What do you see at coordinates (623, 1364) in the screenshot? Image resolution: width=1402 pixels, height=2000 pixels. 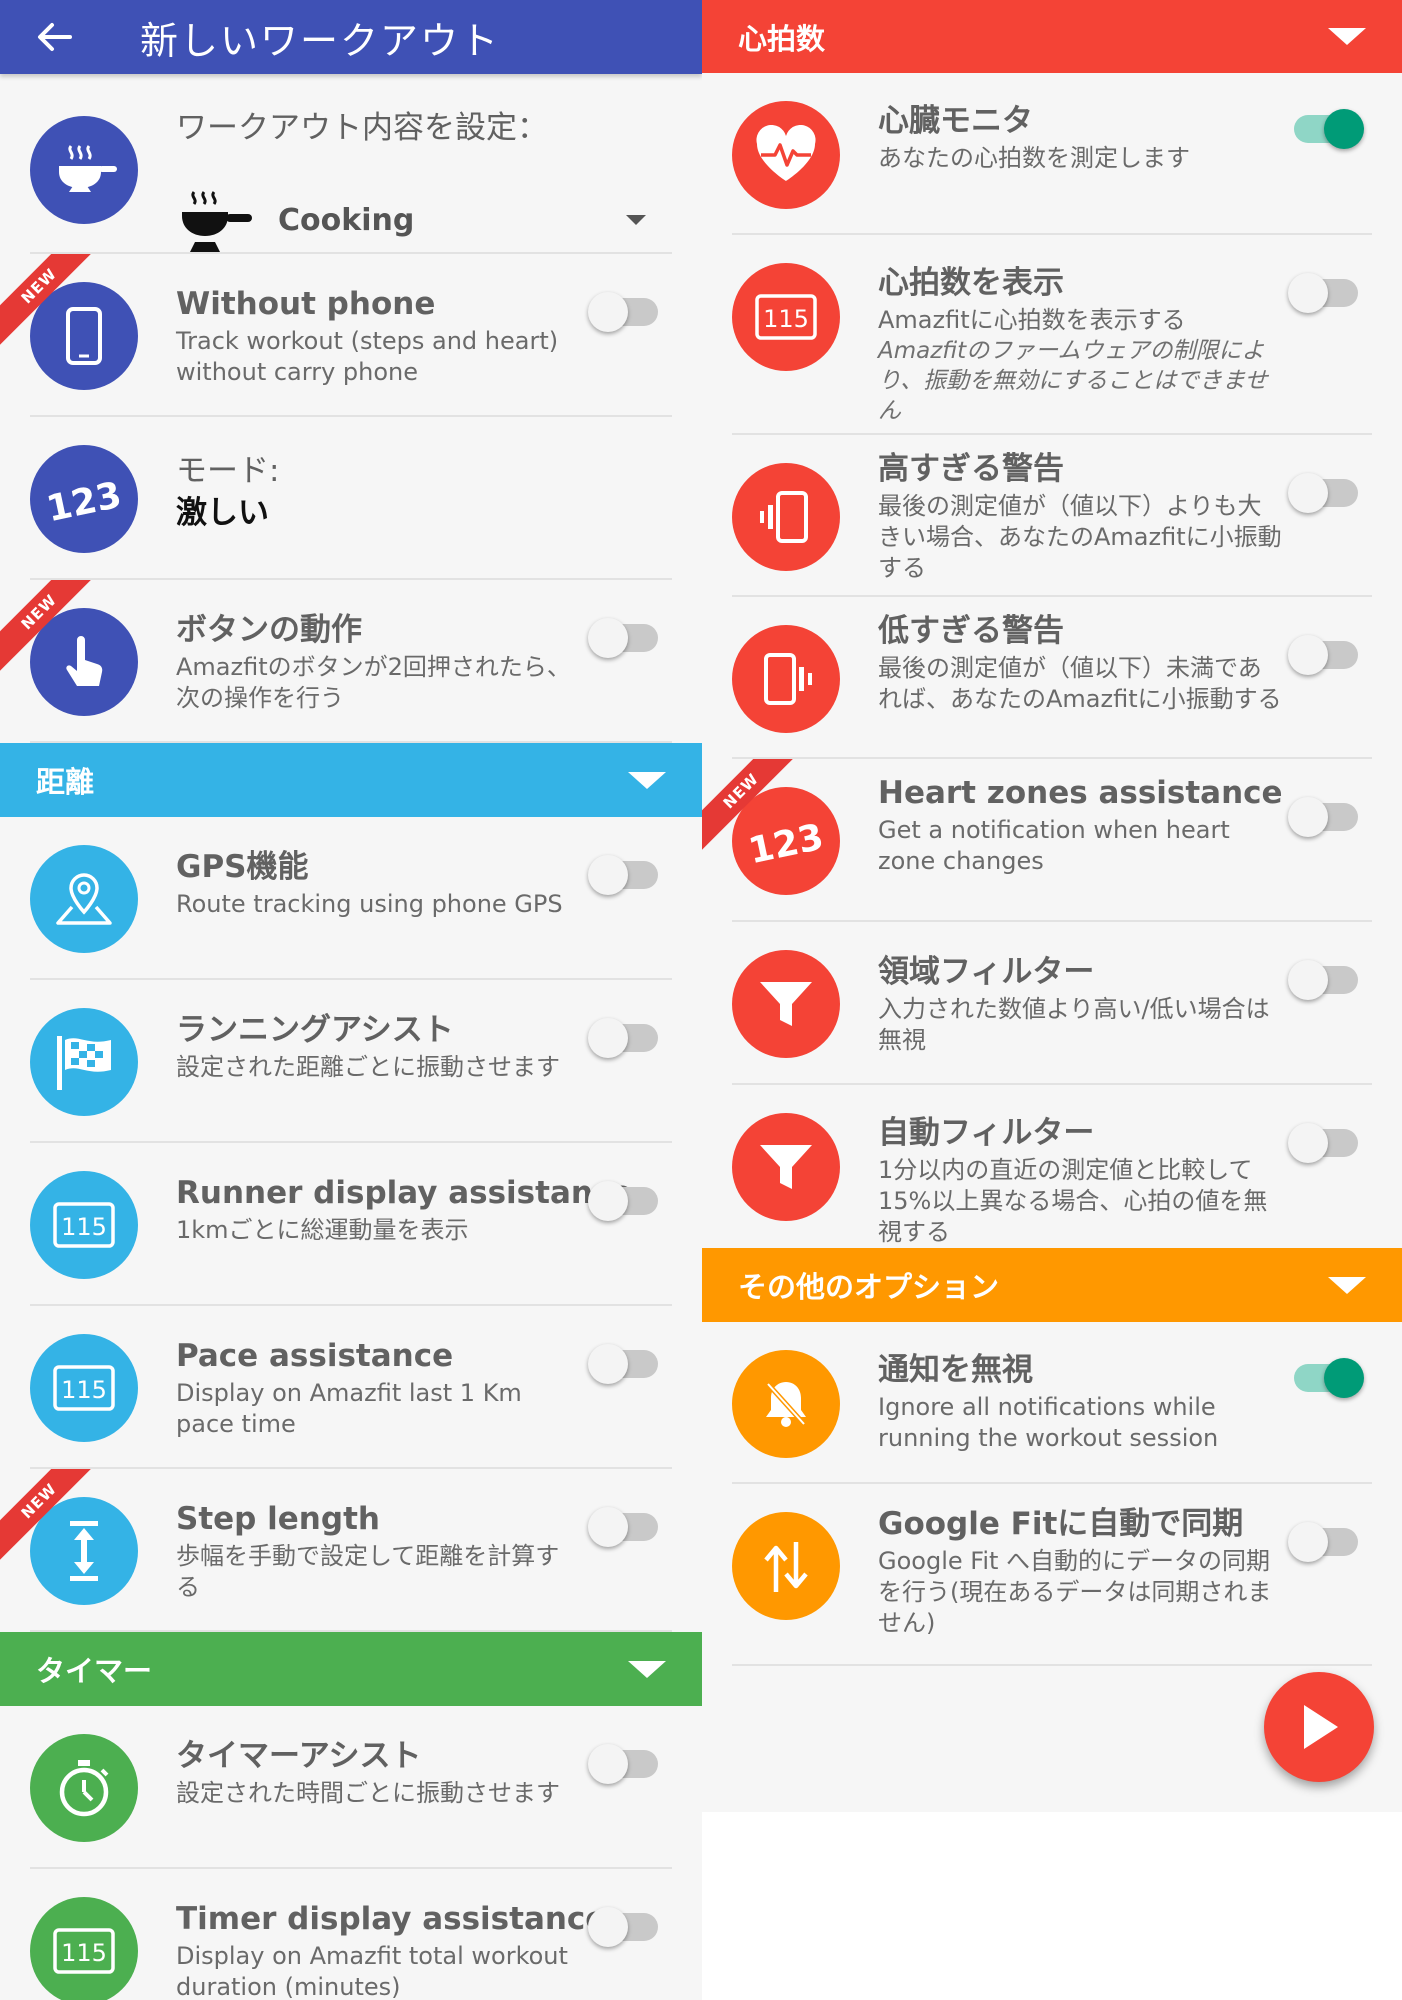 I see `pace-assistance-toggle` at bounding box center [623, 1364].